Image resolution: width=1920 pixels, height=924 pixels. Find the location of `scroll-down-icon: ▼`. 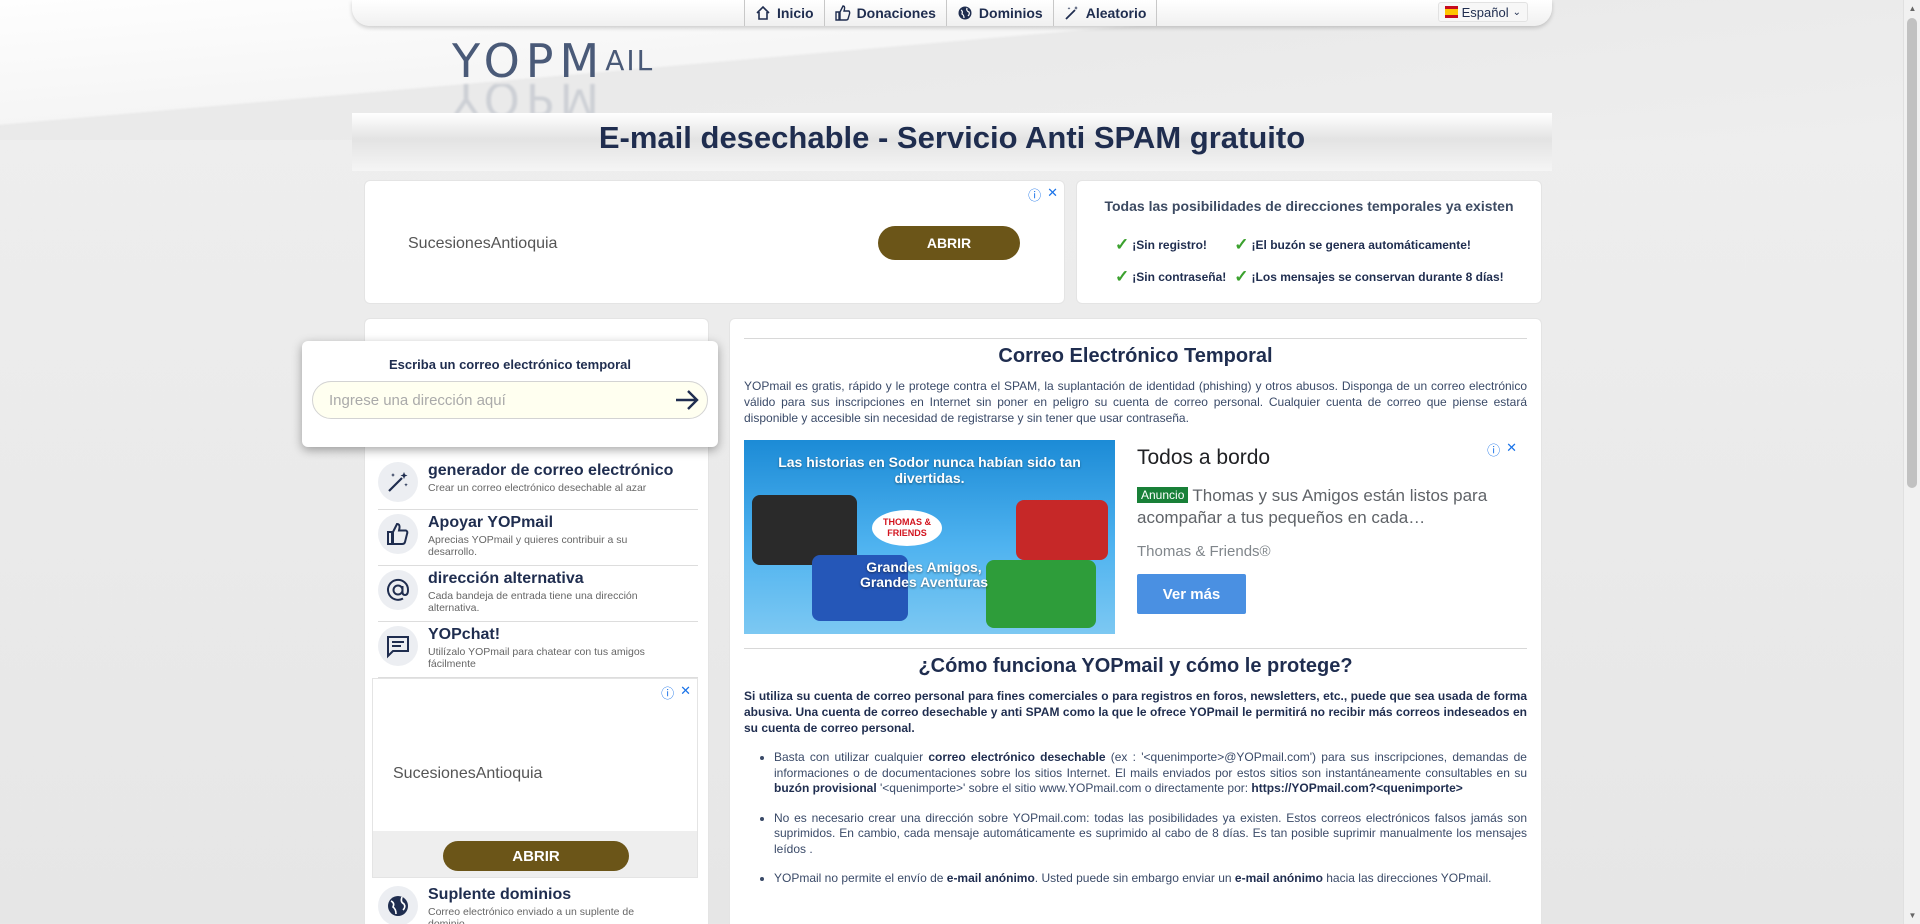

scroll-down-icon: ▼ is located at coordinates (1912, 915).